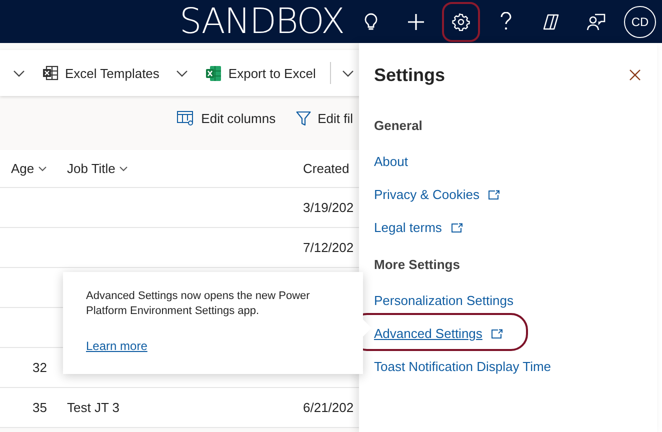  I want to click on section-heading: More Settings, so click(417, 265).